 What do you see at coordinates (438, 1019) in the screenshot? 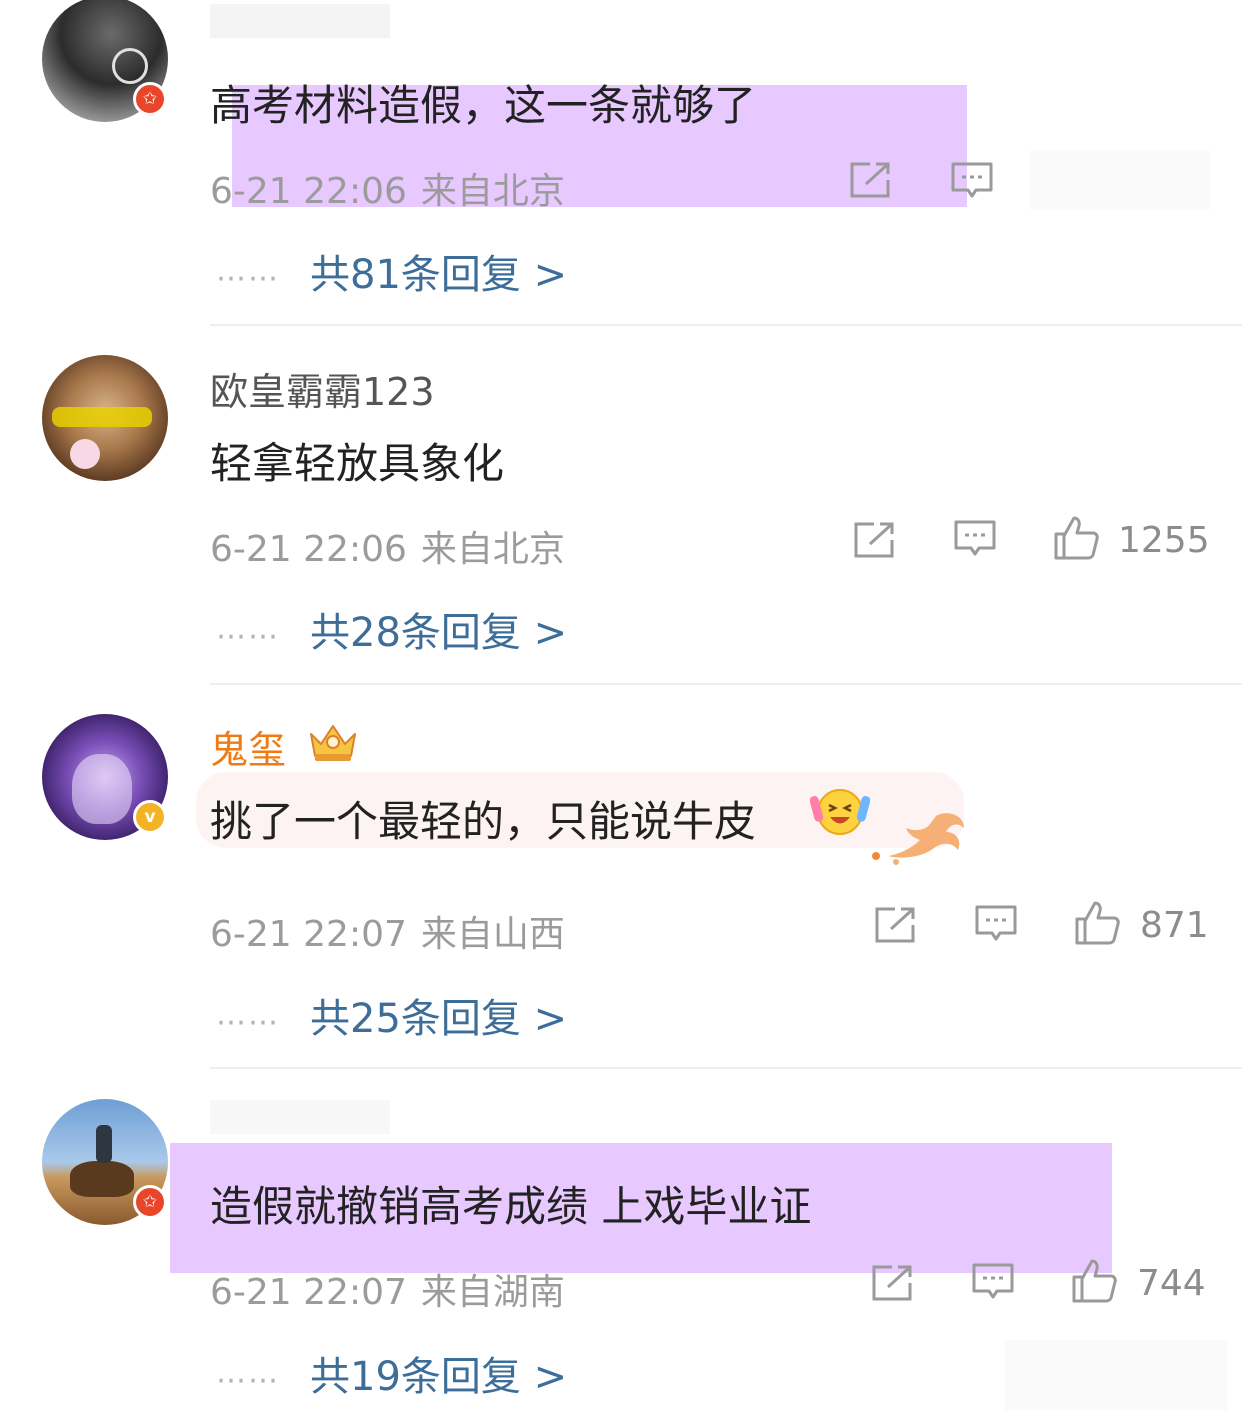
I see `view-replies-link: 共25条回复 >` at bounding box center [438, 1019].